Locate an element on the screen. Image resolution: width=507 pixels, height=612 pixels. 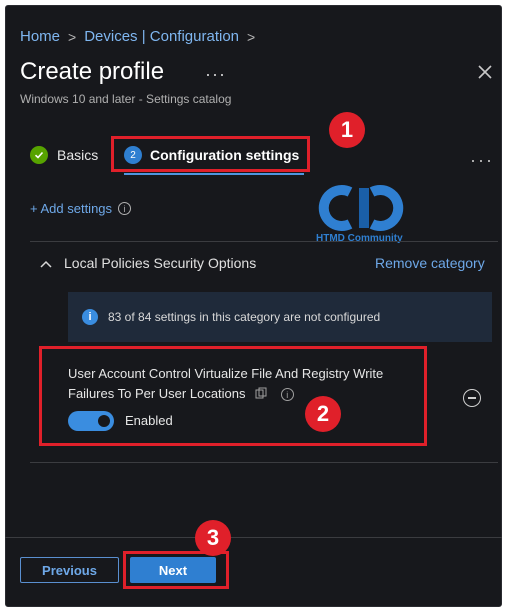
active-tab-indicator is located at coordinates (214, 174).